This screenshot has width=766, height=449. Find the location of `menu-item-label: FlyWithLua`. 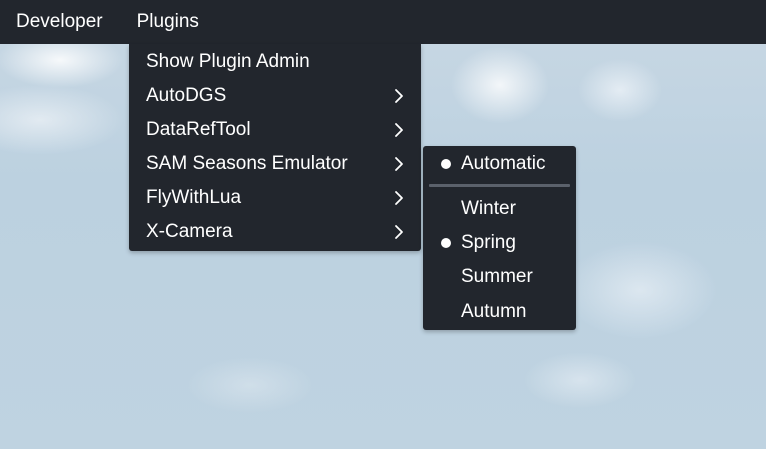

menu-item-label: FlyWithLua is located at coordinates (194, 197).